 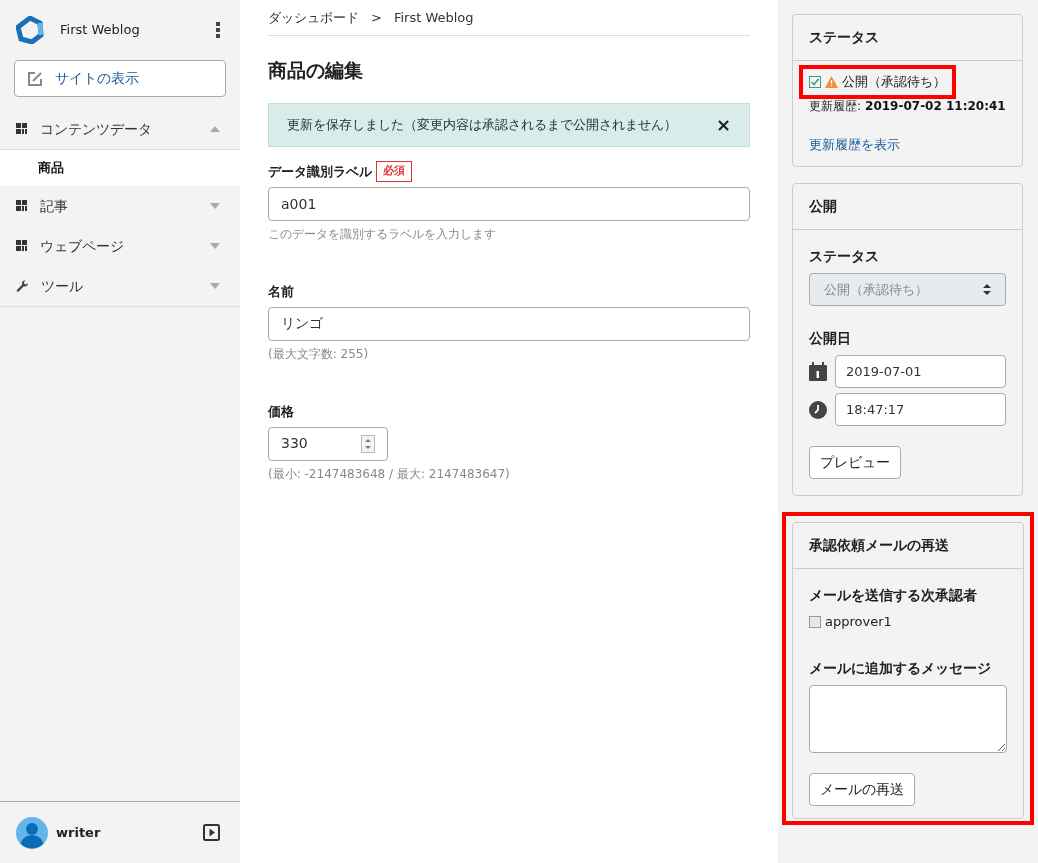 What do you see at coordinates (32, 832) in the screenshot?
I see `avatar-icon` at bounding box center [32, 832].